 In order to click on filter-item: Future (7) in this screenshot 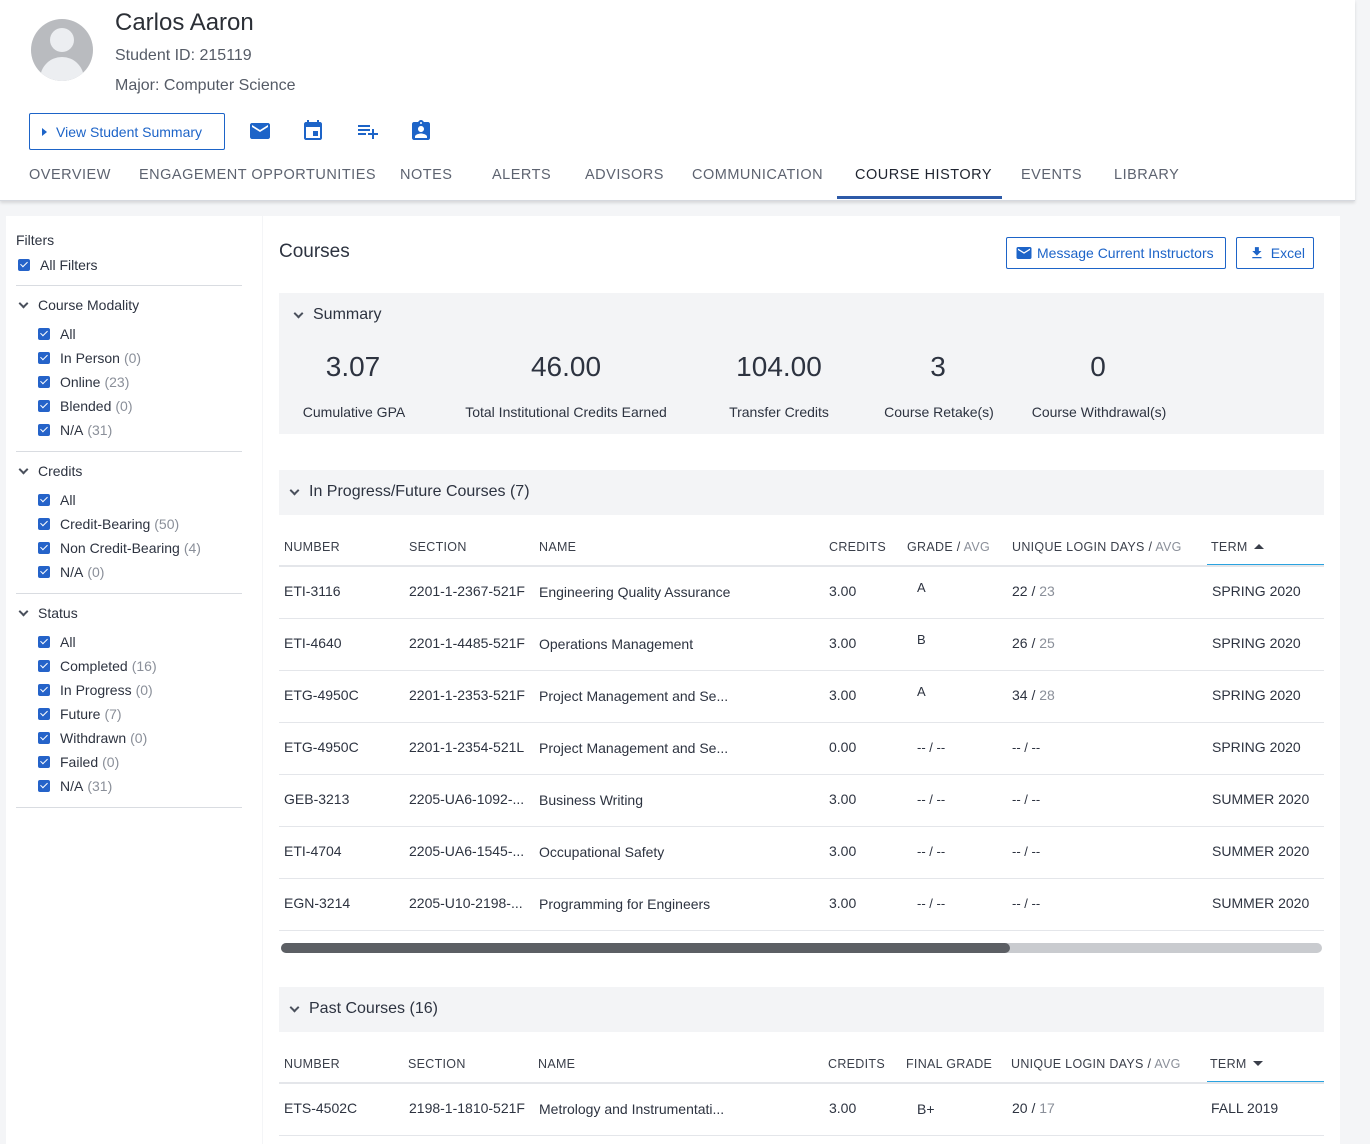, I will do `click(80, 714)`.